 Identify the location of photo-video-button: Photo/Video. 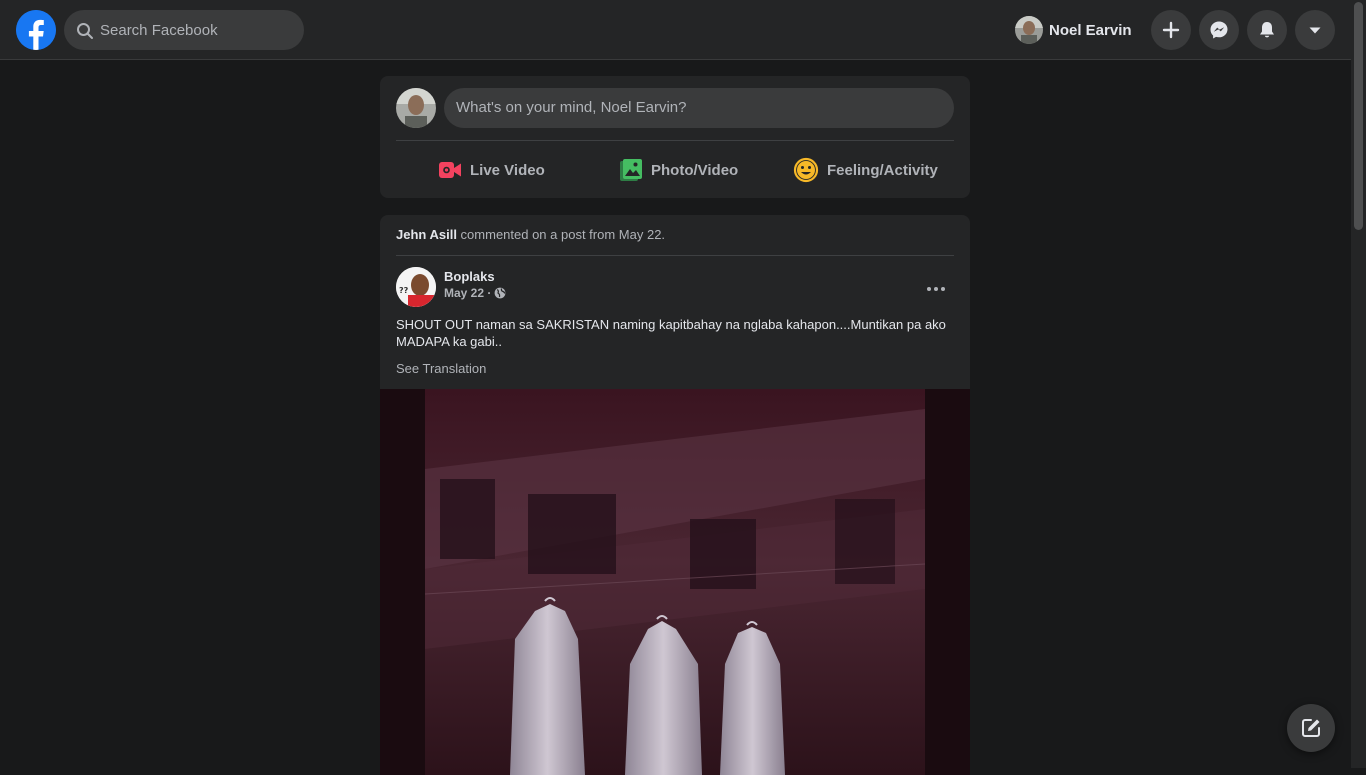
(678, 170).